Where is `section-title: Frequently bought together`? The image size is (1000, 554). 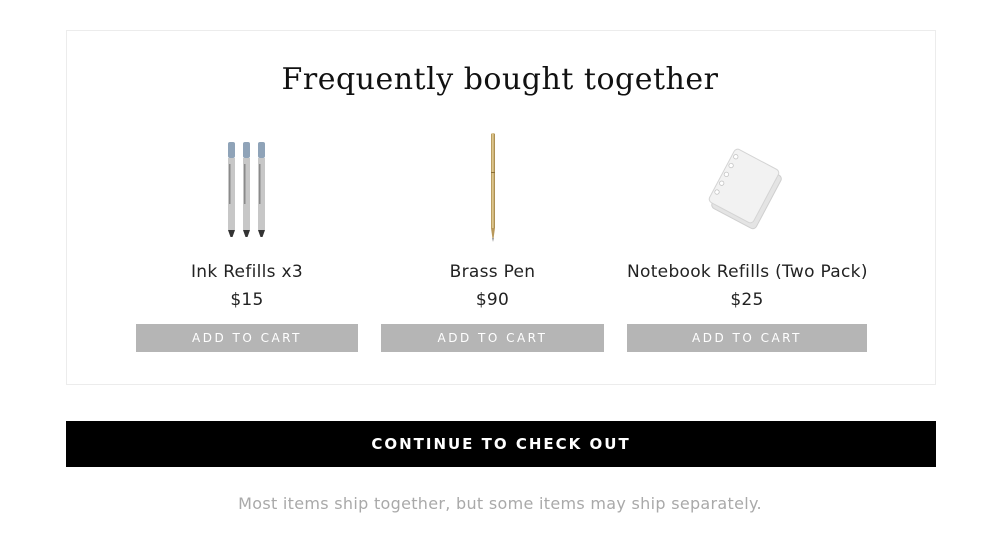
section-title: Frequently bought together is located at coordinates (500, 79).